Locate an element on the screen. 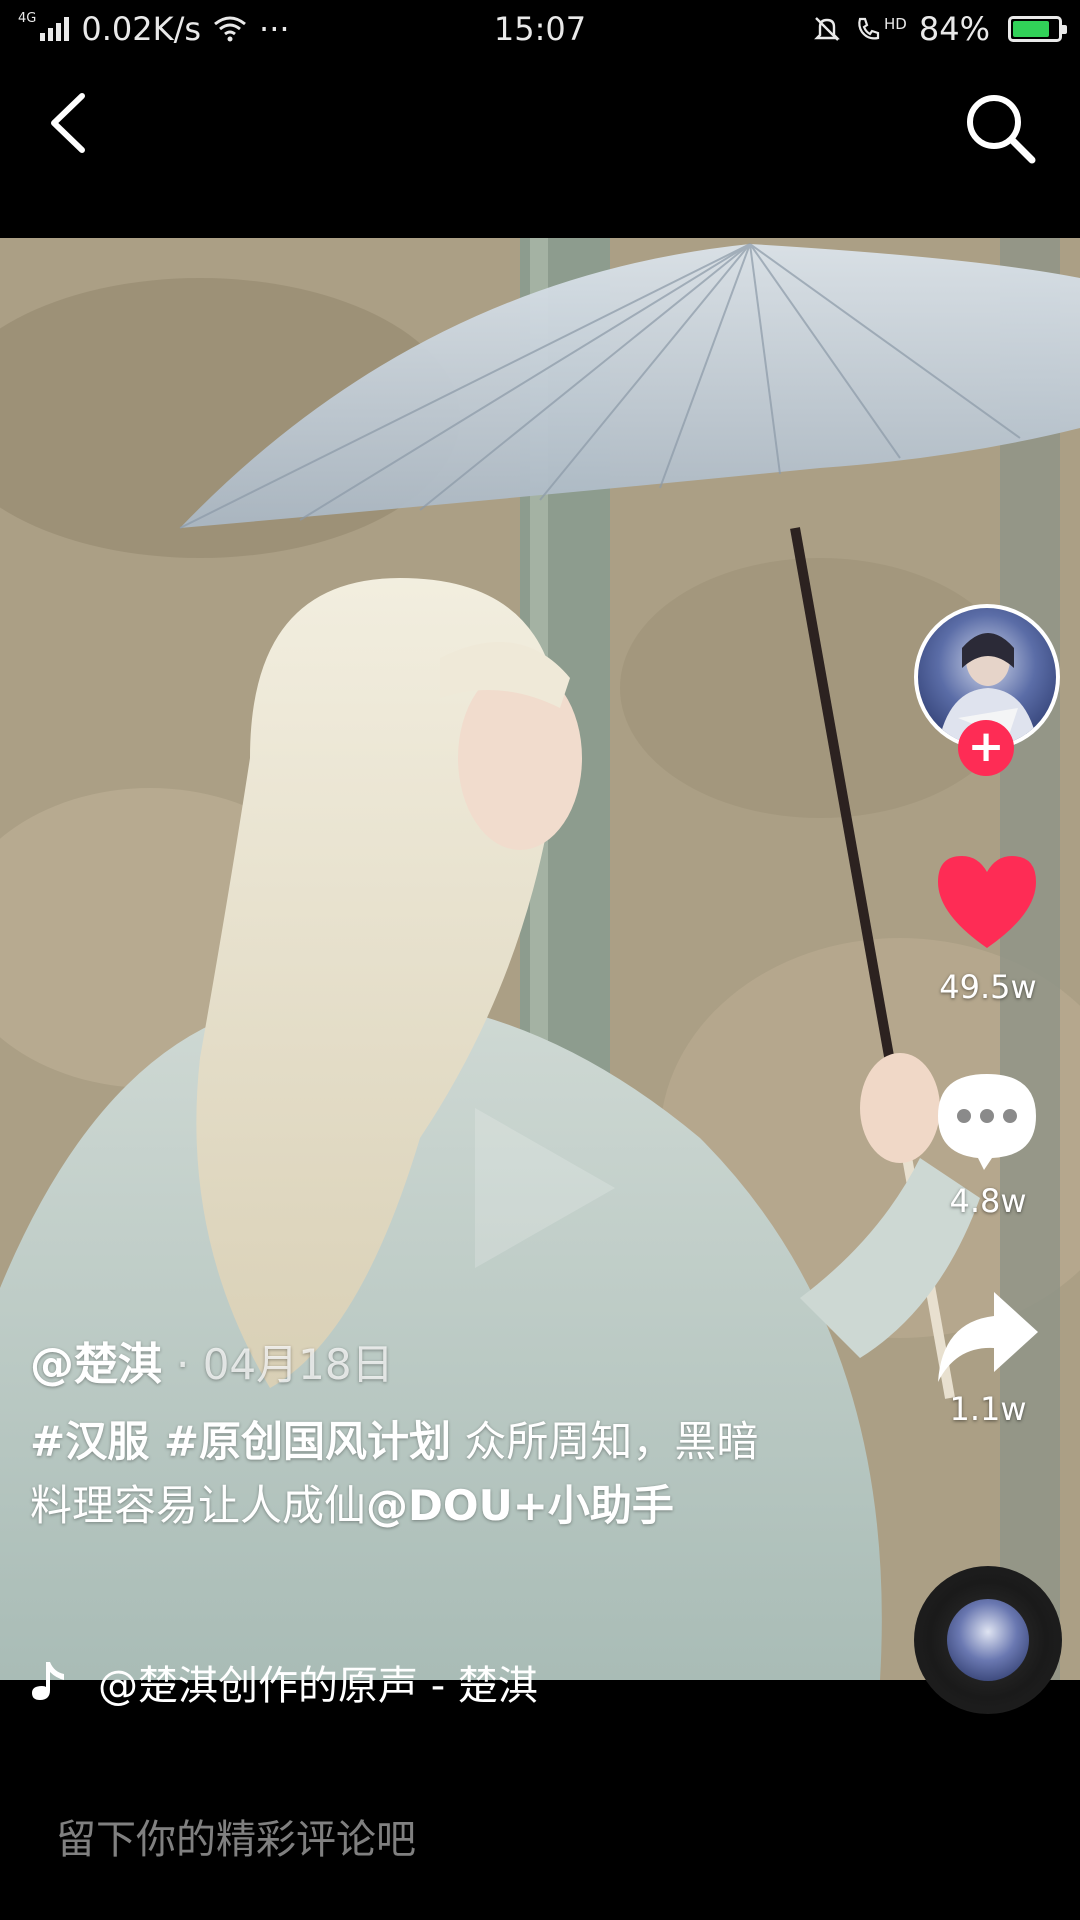  status-left: 4G 0.02K/s ··· is located at coordinates (154, 29).